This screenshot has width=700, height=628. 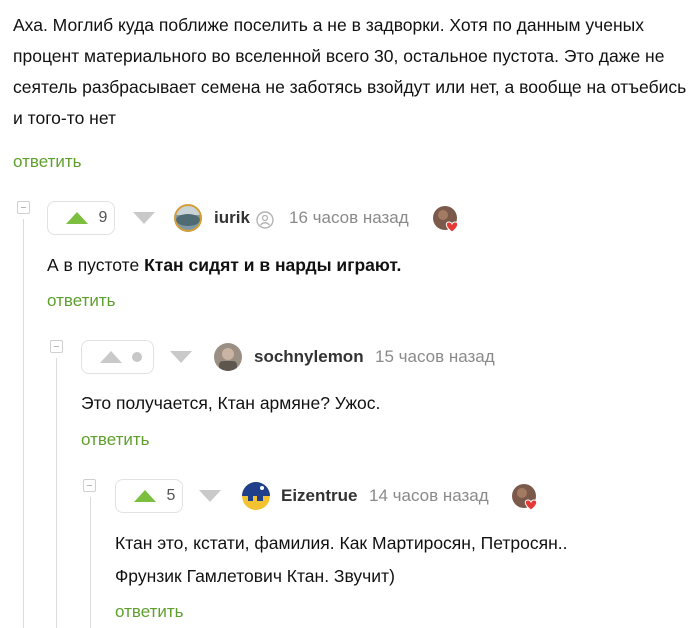 I want to click on rating: 5, so click(x=171, y=495).